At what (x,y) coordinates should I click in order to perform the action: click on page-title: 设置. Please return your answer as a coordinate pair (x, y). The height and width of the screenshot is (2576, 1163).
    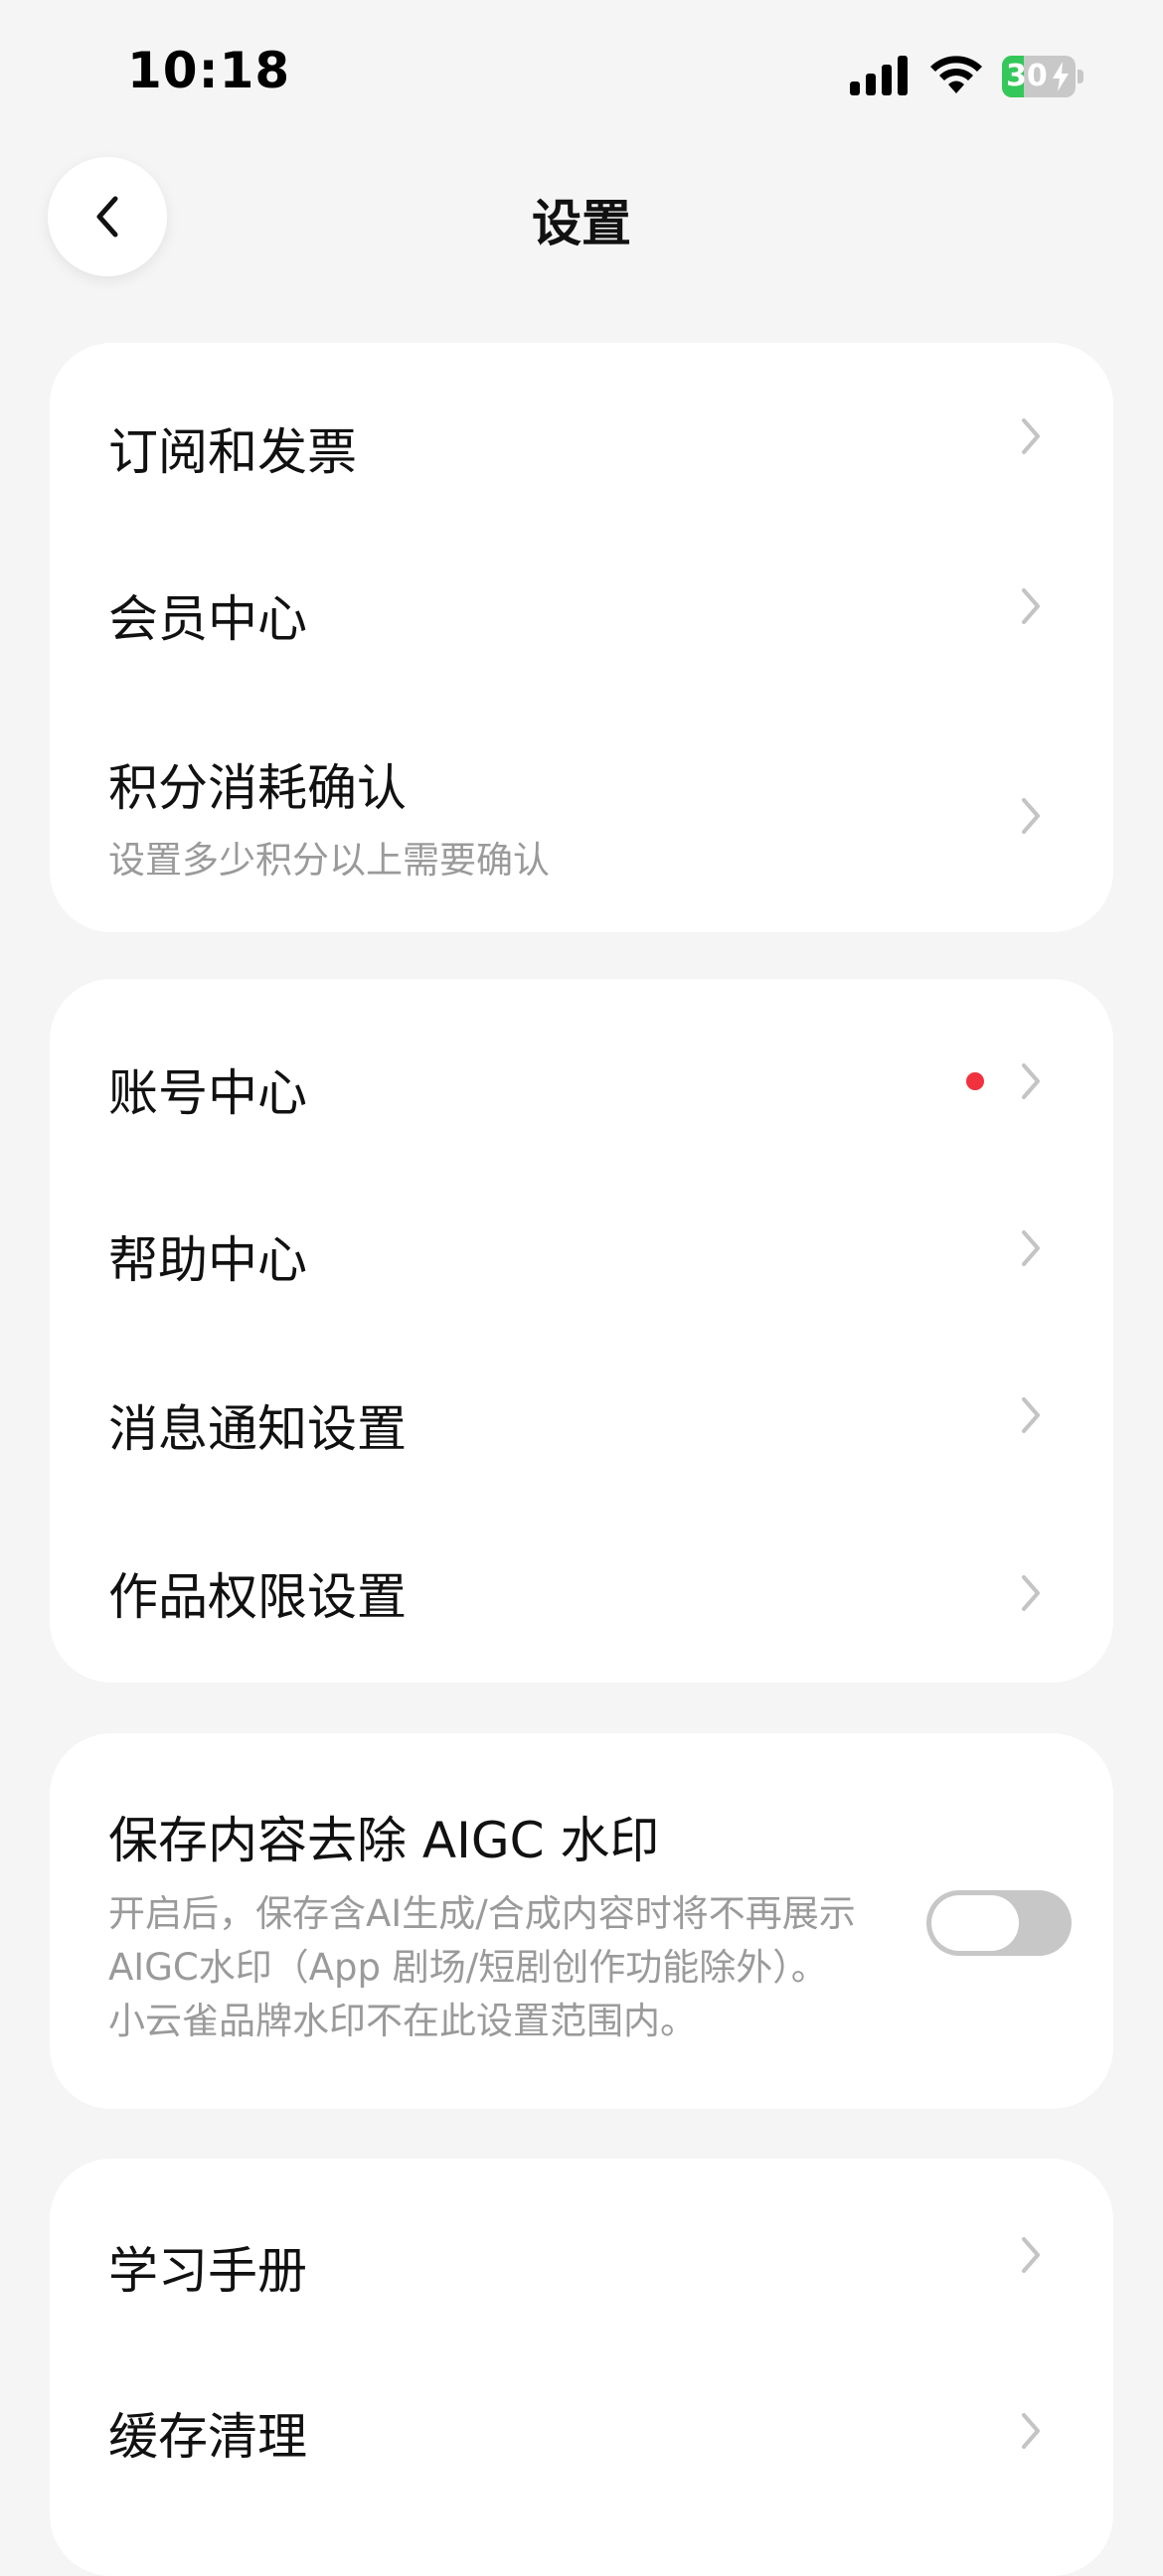
    Looking at the image, I should click on (581, 223).